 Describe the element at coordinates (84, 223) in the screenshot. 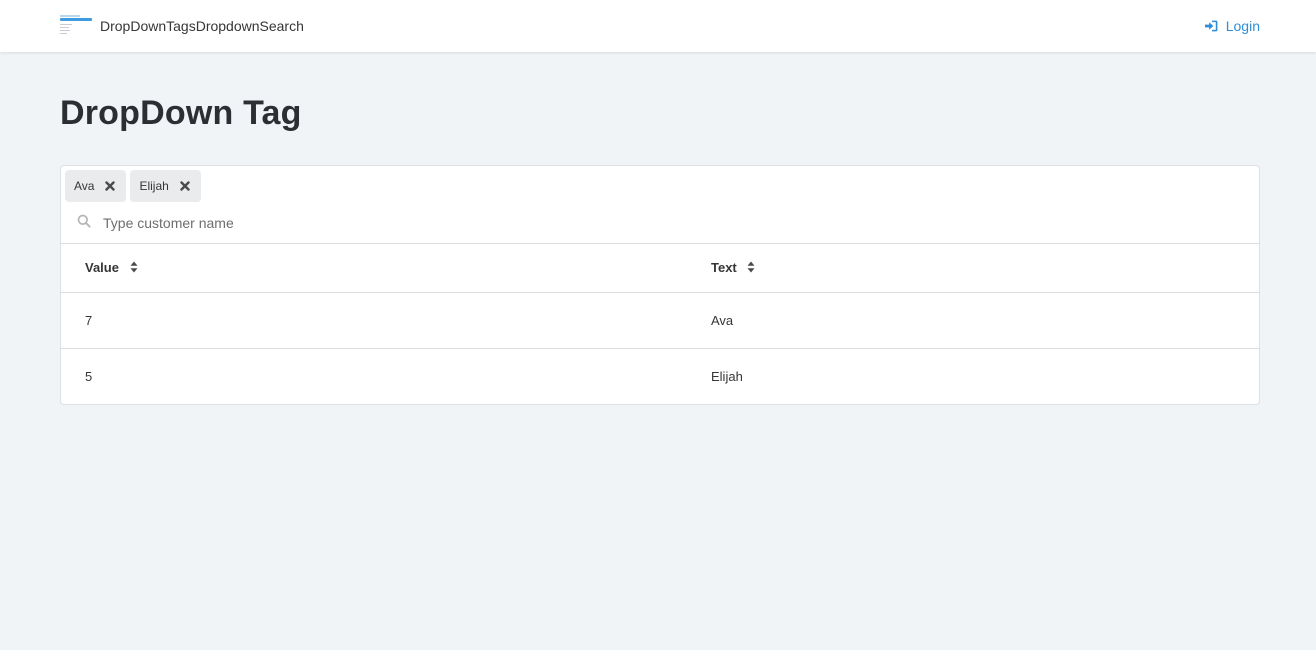

I see `search-icon` at that location.